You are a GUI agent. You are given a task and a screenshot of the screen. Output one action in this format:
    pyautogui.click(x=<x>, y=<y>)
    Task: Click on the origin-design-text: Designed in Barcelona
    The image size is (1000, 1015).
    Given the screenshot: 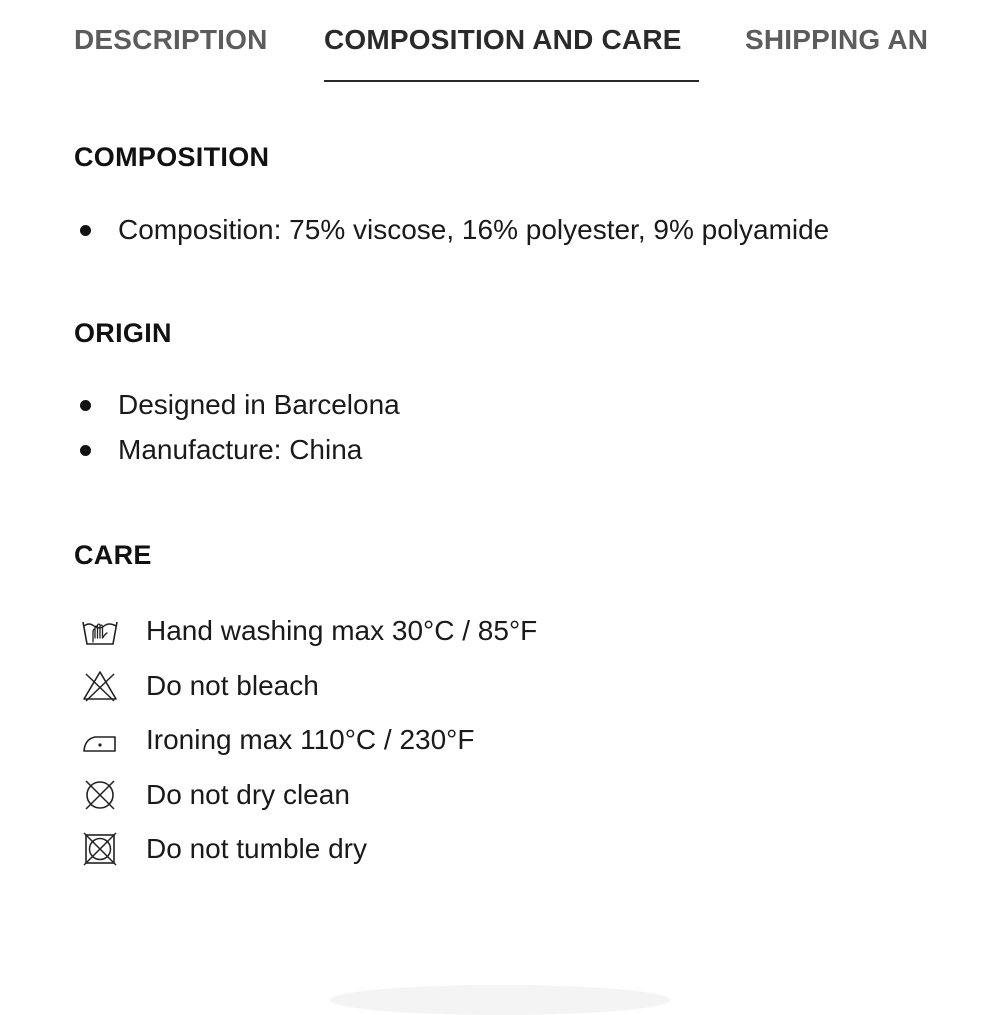 What is the action you would take?
    pyautogui.click(x=259, y=404)
    